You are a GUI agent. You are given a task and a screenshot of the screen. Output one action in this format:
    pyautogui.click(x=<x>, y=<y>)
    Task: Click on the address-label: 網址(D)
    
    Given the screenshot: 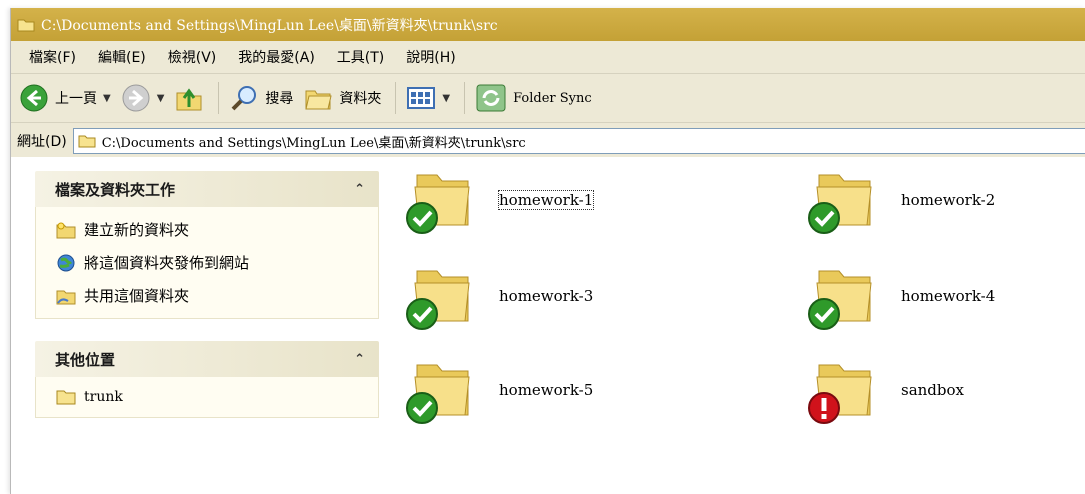 What is the action you would take?
    pyautogui.click(x=42, y=142)
    